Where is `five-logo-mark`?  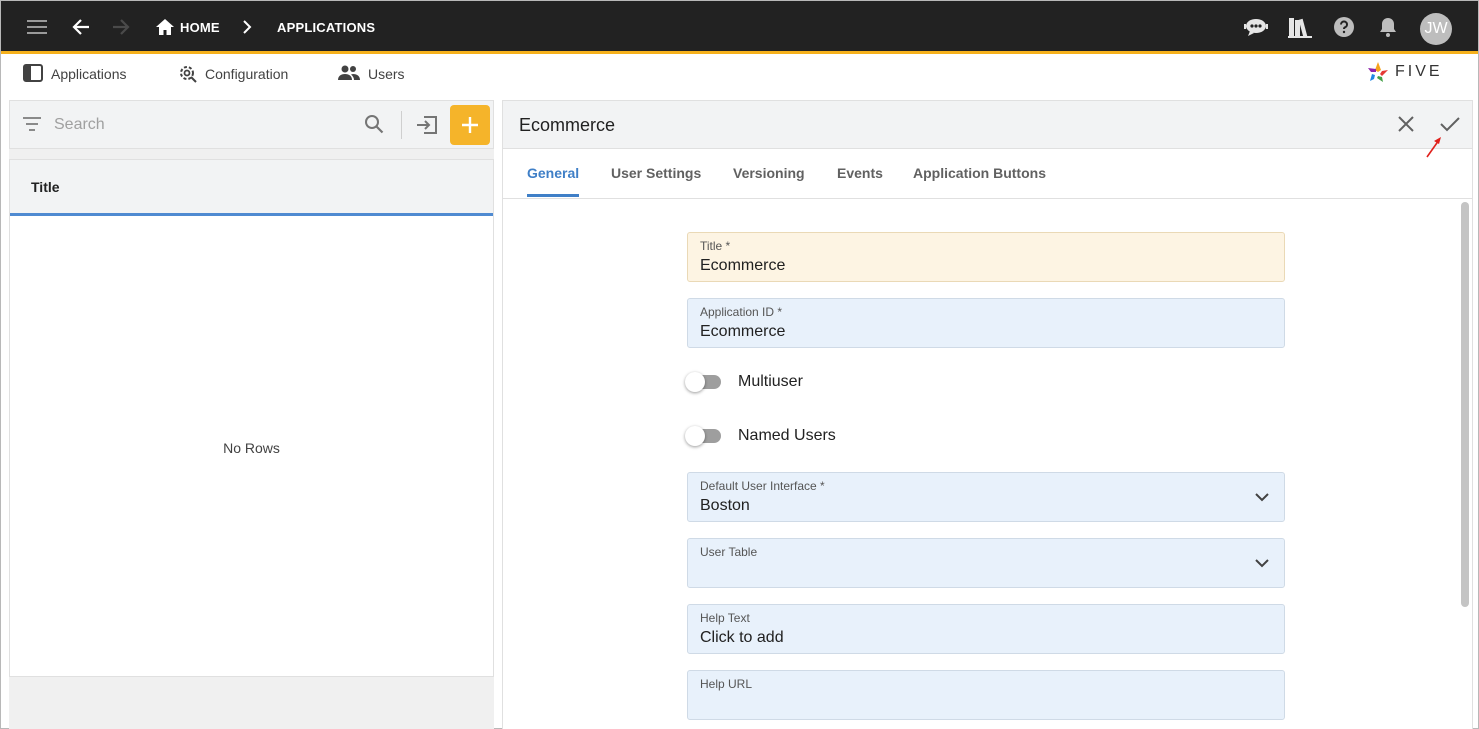
five-logo-mark is located at coordinates (1378, 72).